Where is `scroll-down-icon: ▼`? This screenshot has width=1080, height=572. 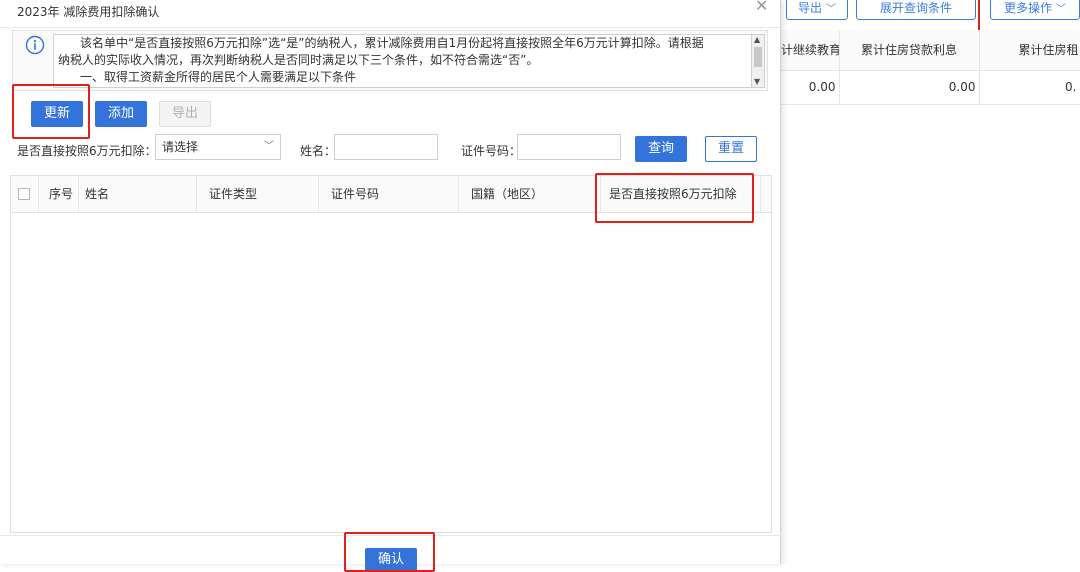 scroll-down-icon: ▼ is located at coordinates (757, 81).